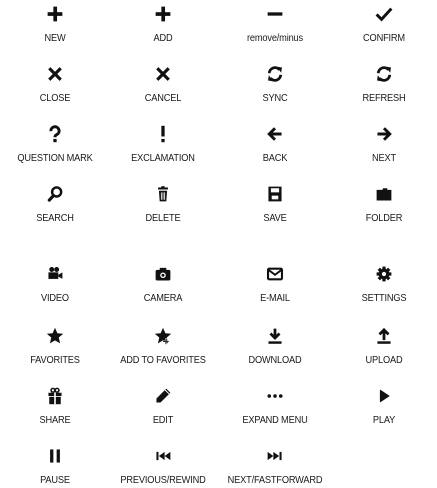 The height and width of the screenshot is (488, 437). I want to click on icon-cell: CONFIRM, so click(383, 23).